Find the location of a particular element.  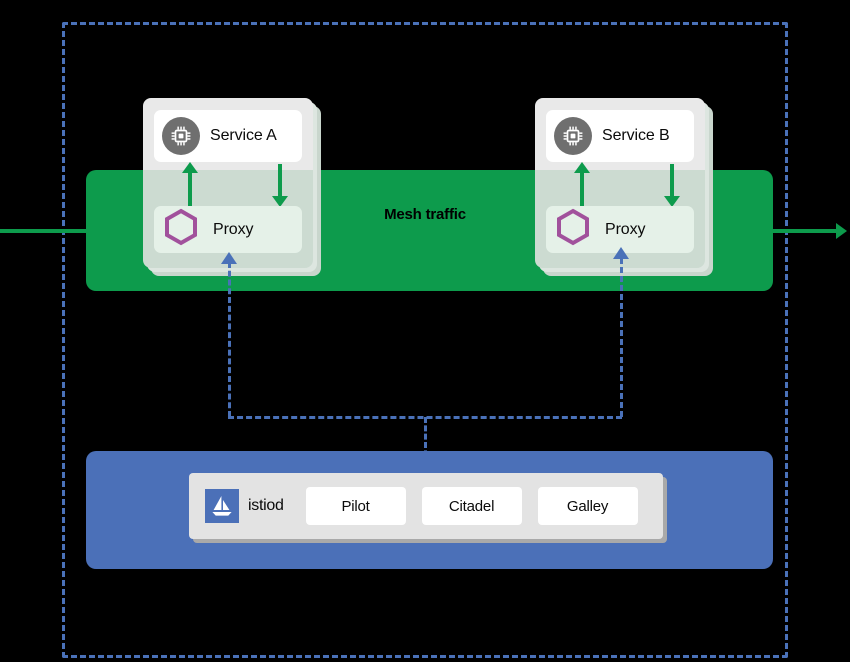

service-a-label: Service A is located at coordinates (243, 135).